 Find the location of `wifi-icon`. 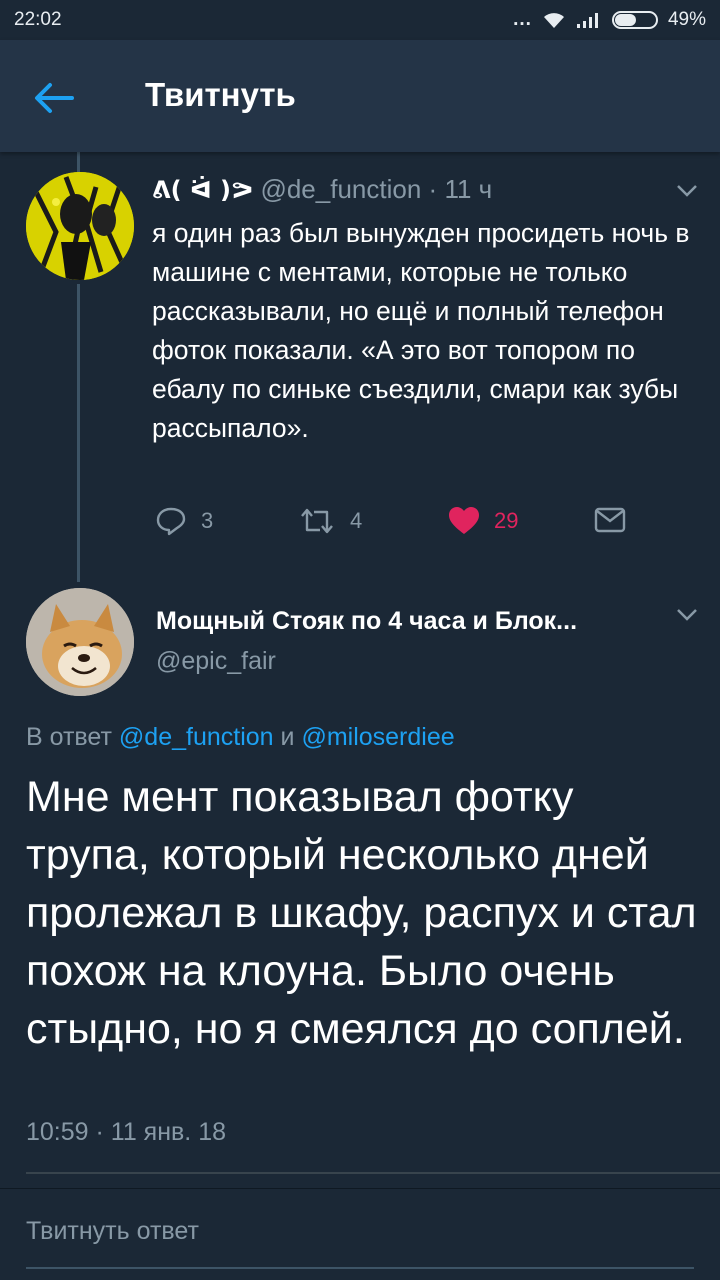

wifi-icon is located at coordinates (553, 20).